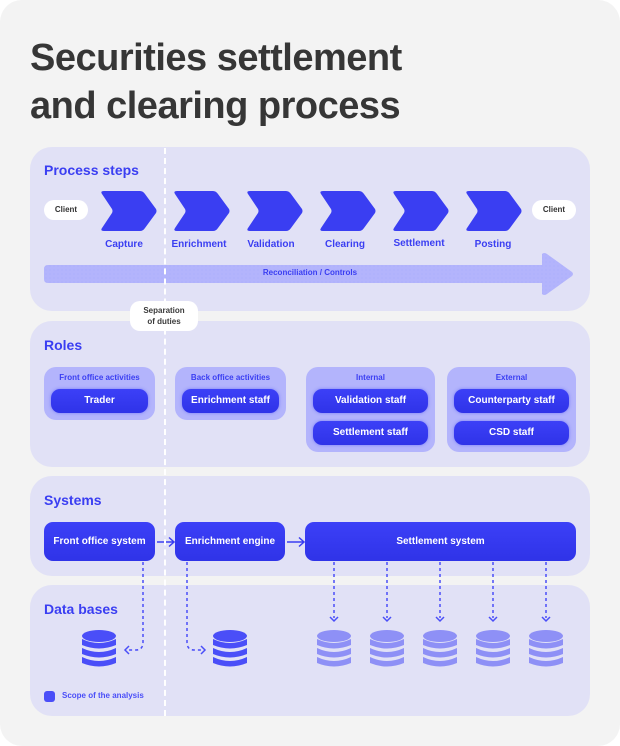 The width and height of the screenshot is (620, 746). What do you see at coordinates (230, 377) in the screenshot?
I see `role-group-title: Back office activities` at bounding box center [230, 377].